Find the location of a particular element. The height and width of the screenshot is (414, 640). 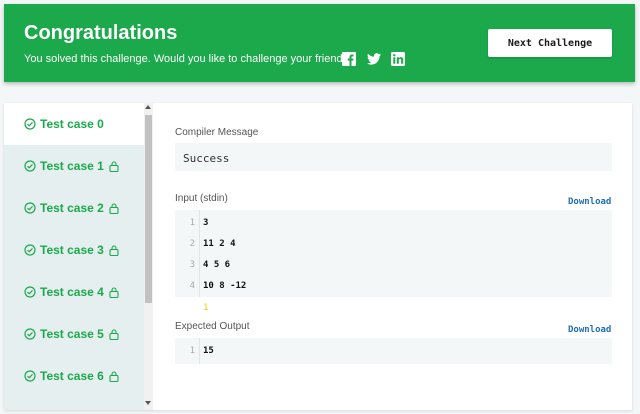

tab-label: Test case 2 is located at coordinates (72, 208).